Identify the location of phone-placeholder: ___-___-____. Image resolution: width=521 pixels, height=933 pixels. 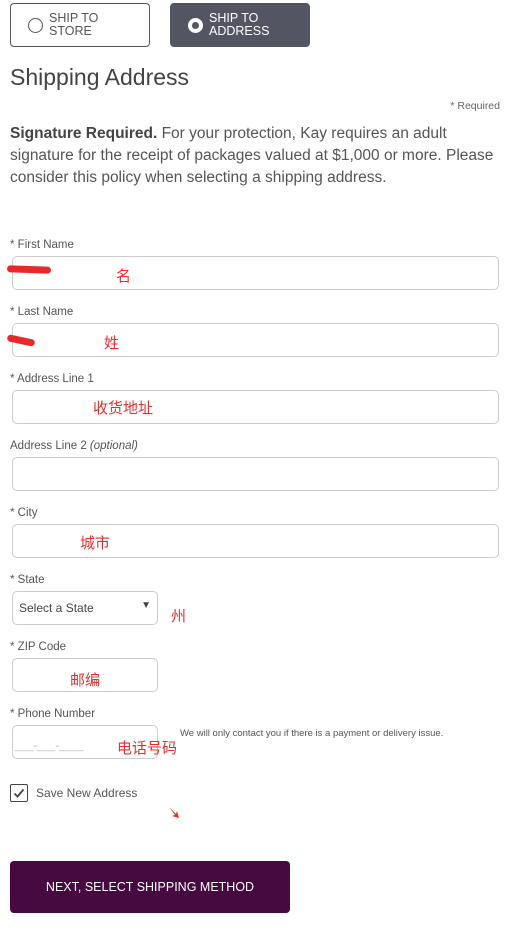
(49, 746).